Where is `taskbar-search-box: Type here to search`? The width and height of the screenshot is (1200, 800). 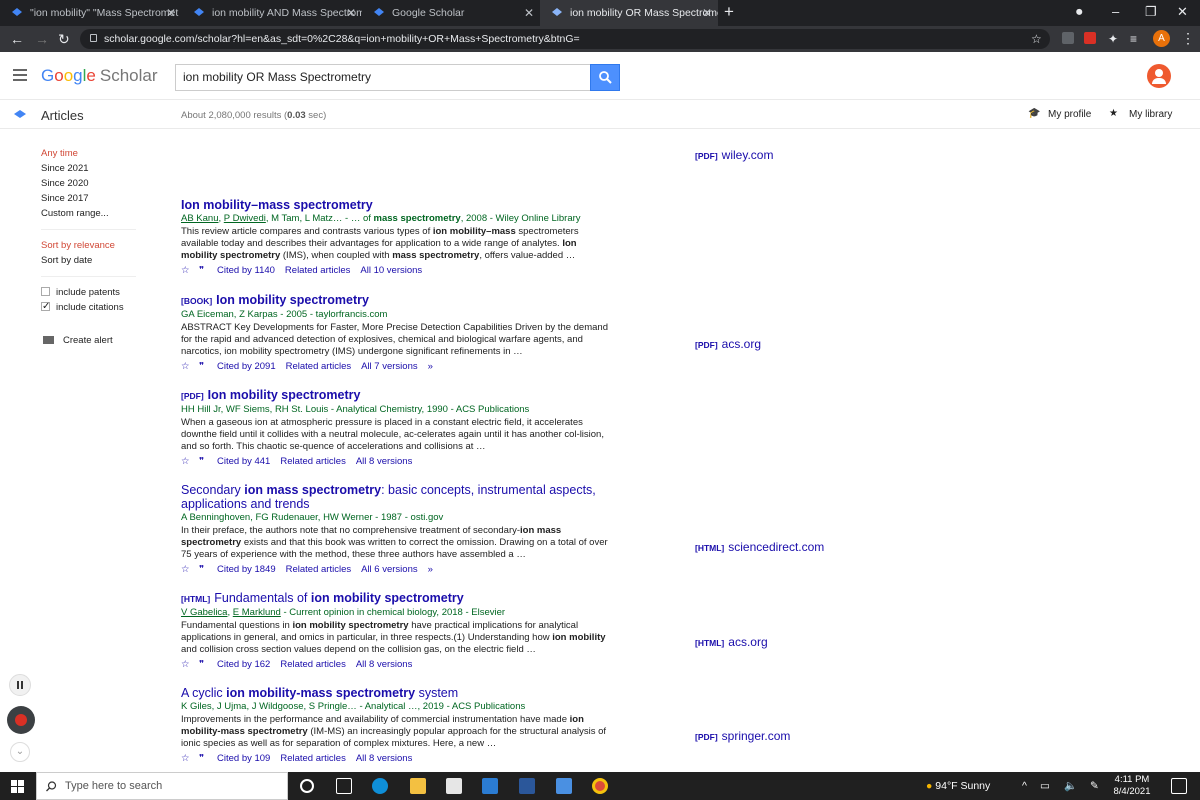 taskbar-search-box: Type here to search is located at coordinates (162, 786).